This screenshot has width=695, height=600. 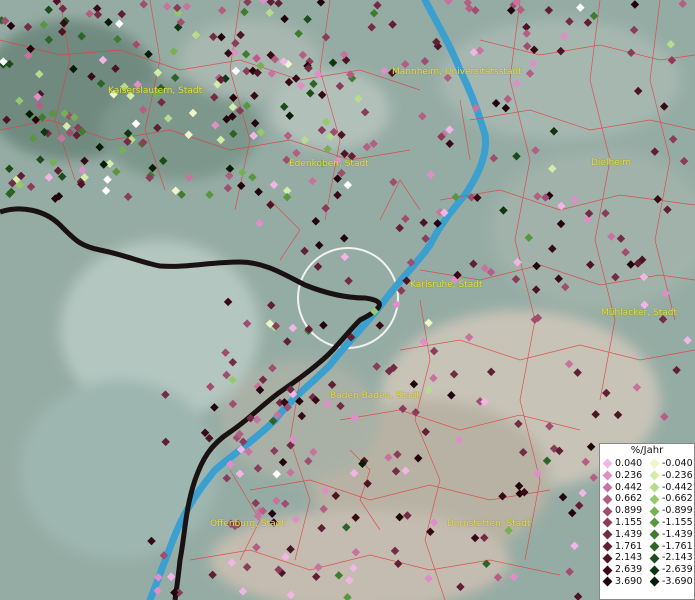 What do you see at coordinates (677, 581) in the screenshot?
I see `legend-value: -3.690` at bounding box center [677, 581].